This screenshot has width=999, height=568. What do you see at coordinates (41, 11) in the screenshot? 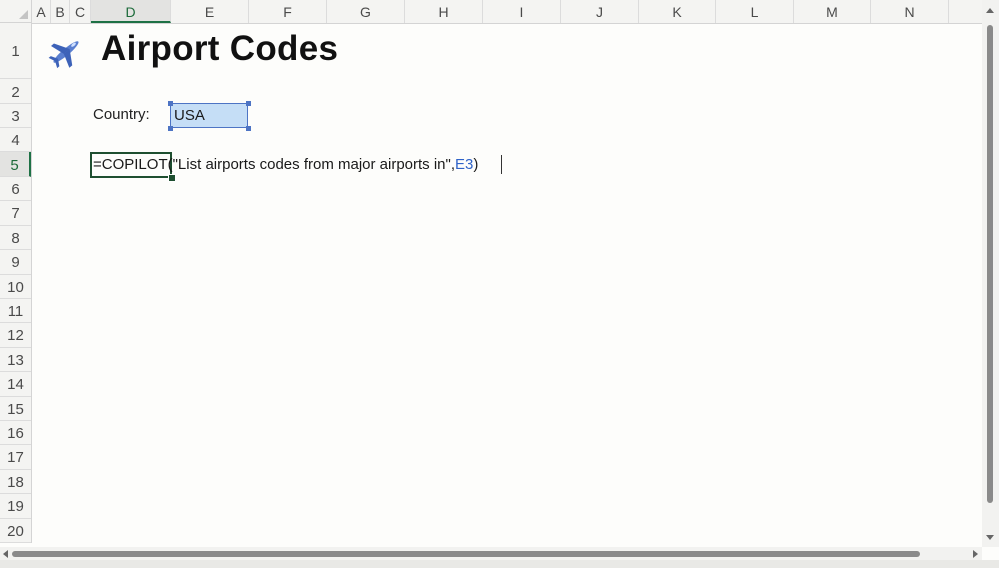
I see `column-header-a: A` at bounding box center [41, 11].